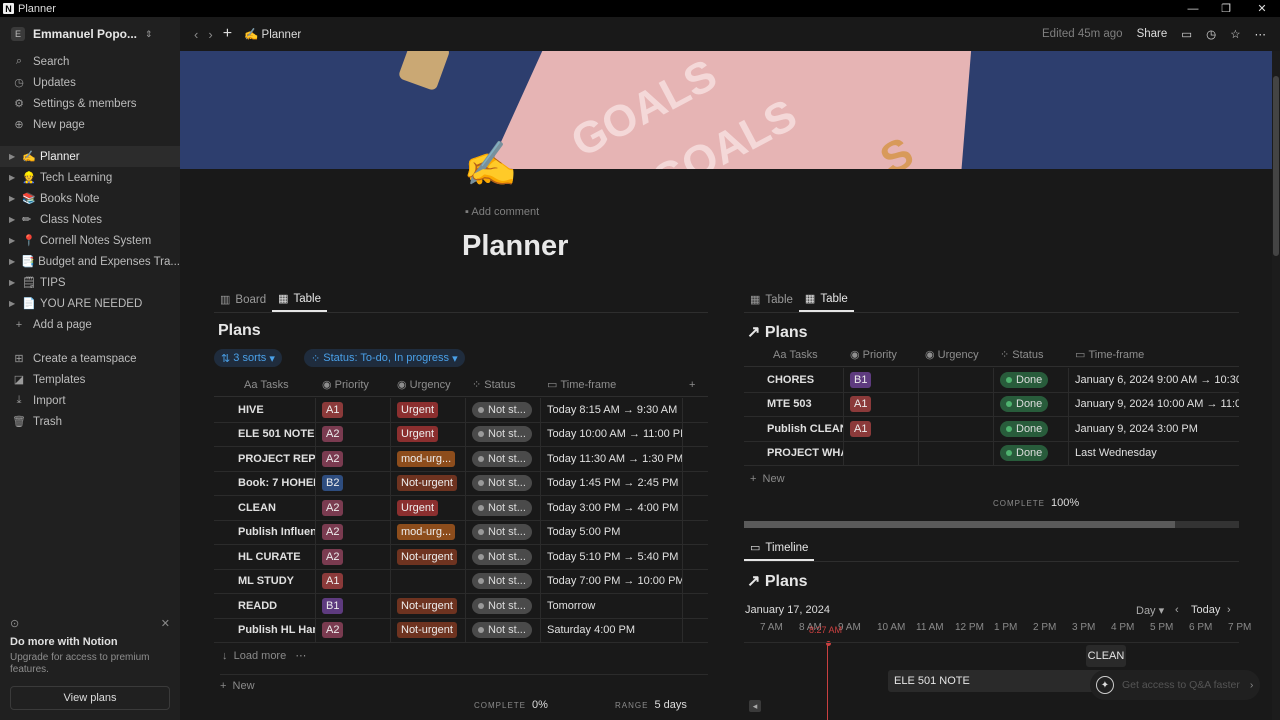  I want to click on urgency-cell, so click(956, 380).